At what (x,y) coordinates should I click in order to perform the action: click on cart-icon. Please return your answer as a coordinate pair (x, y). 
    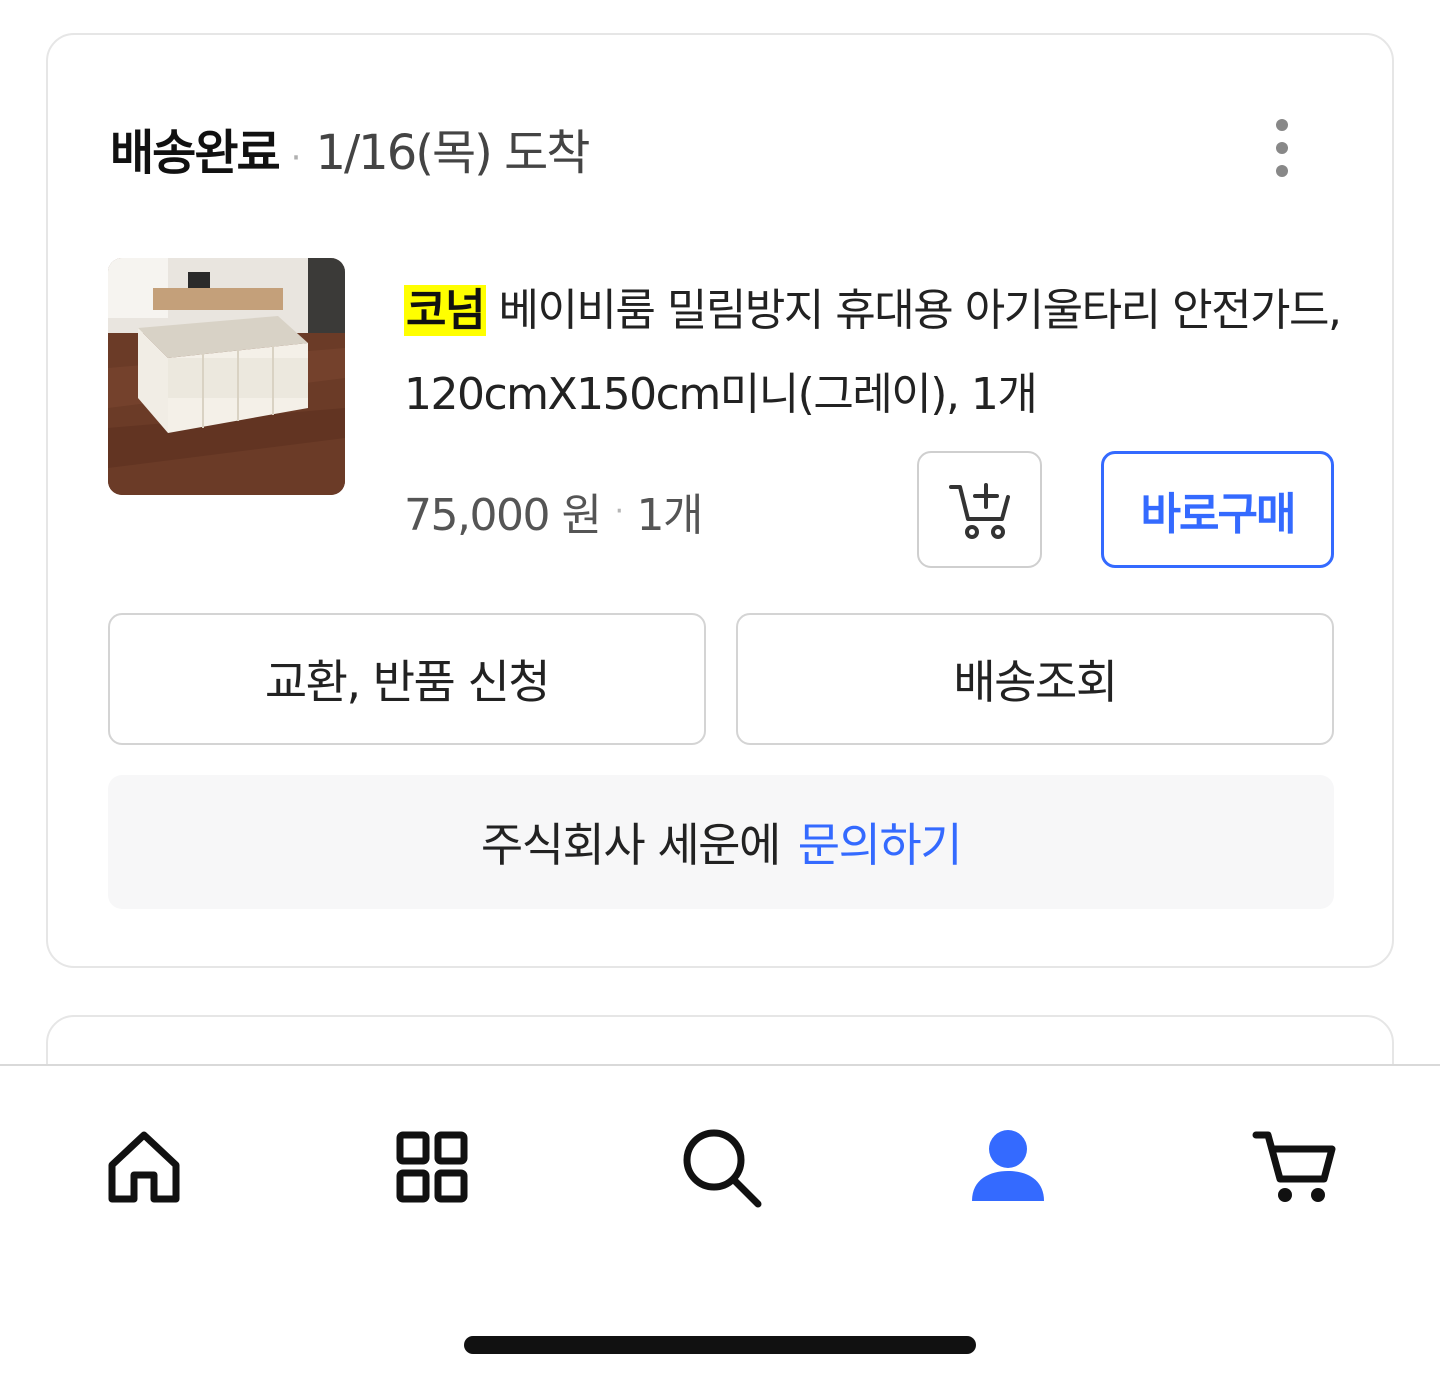
    Looking at the image, I should click on (1294, 1166).